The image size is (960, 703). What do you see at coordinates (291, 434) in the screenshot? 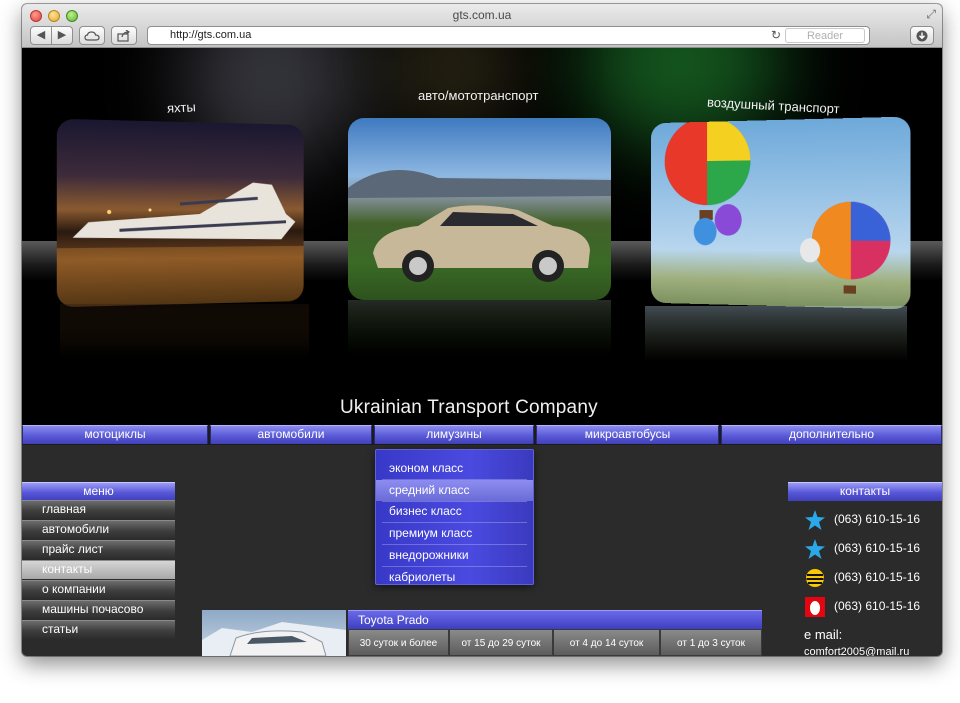
I see `nav-cars: автомобили` at bounding box center [291, 434].